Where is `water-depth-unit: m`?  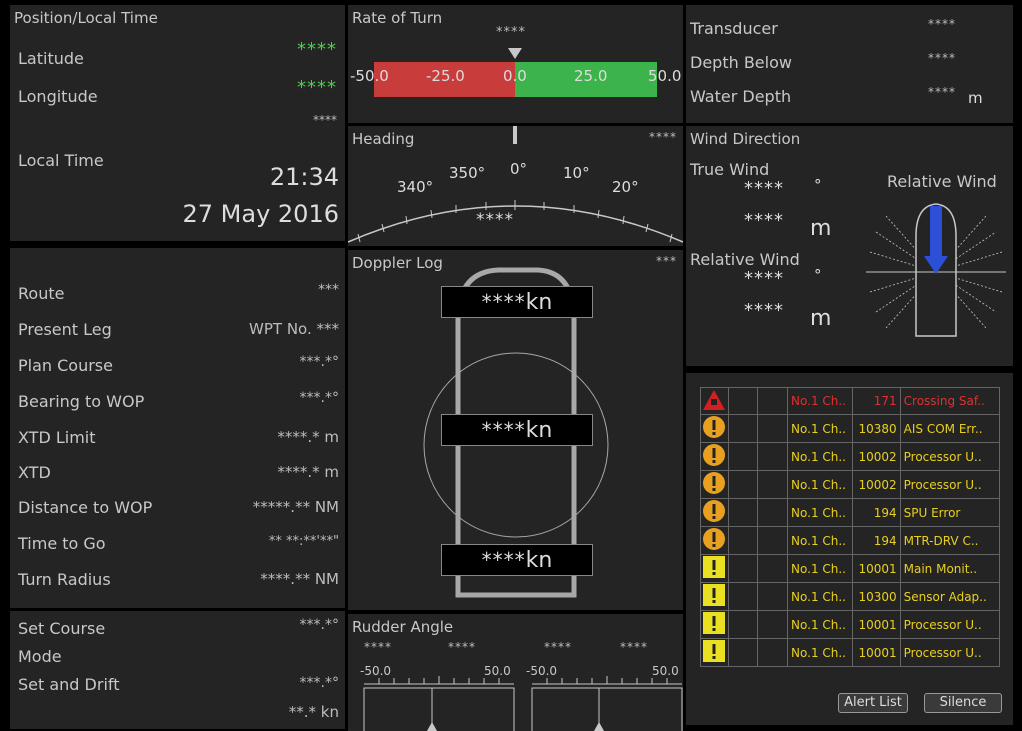 water-depth-unit: m is located at coordinates (975, 98).